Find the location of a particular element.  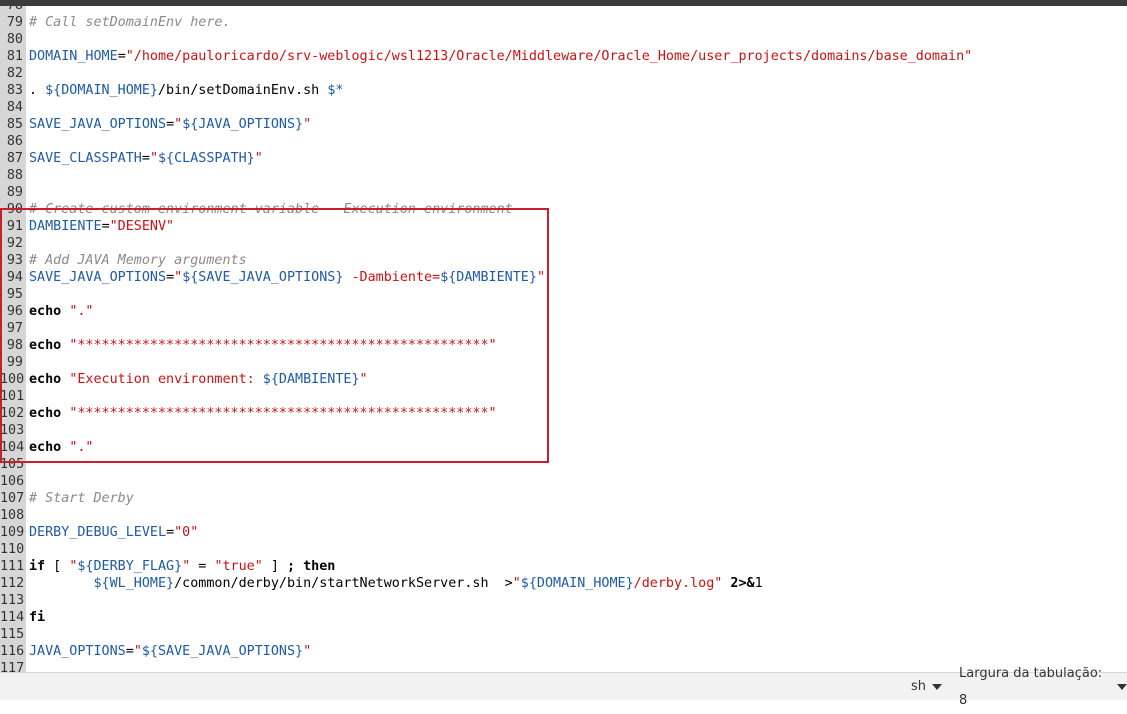

code-token: fi is located at coordinates (37, 617).